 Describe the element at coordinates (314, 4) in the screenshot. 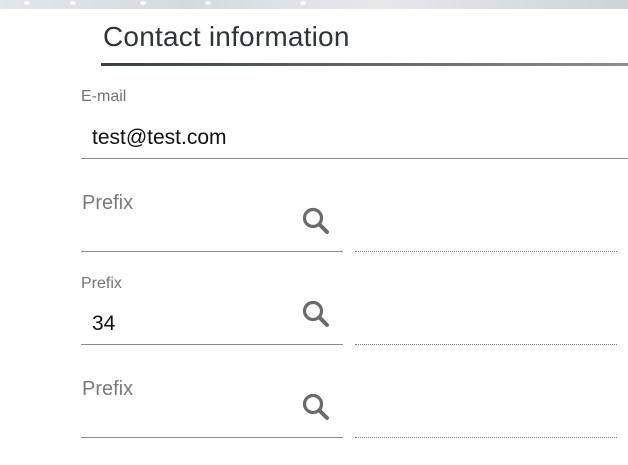

I see `header-background-strip` at that location.